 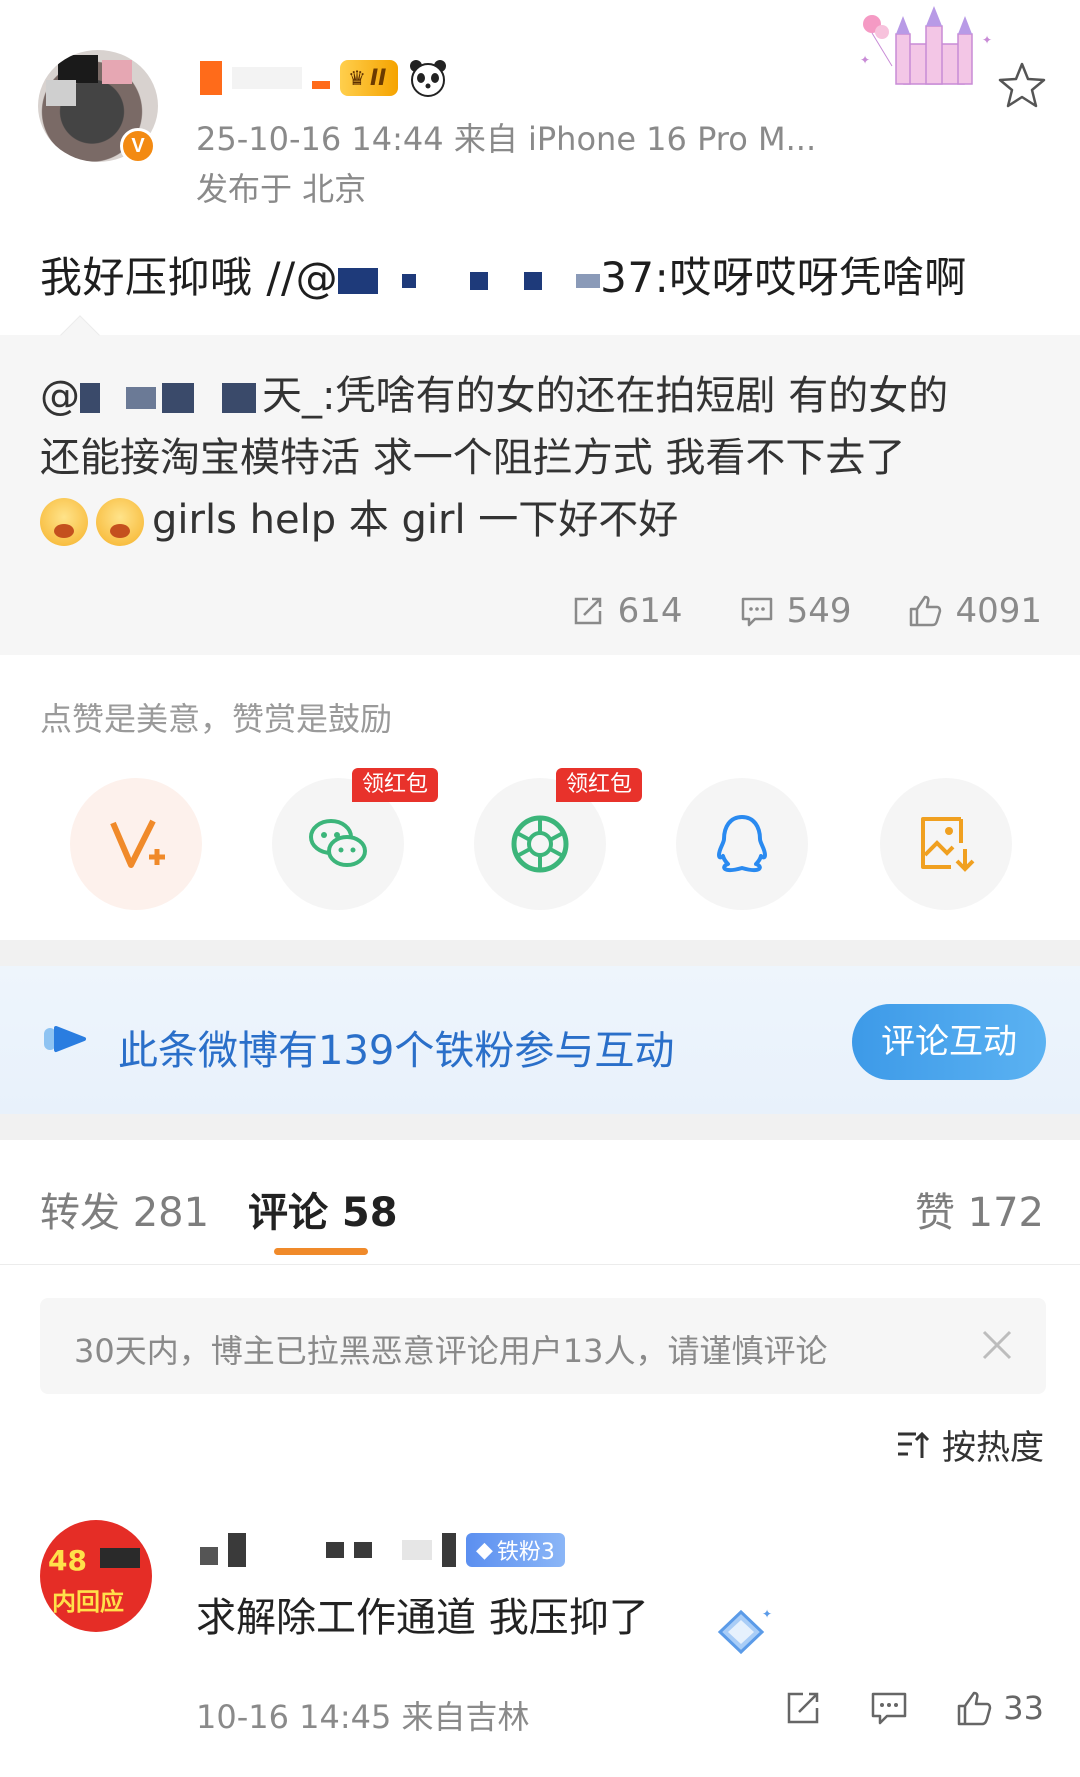 I want to click on bottom-bar, so click(x=540, y=1773).